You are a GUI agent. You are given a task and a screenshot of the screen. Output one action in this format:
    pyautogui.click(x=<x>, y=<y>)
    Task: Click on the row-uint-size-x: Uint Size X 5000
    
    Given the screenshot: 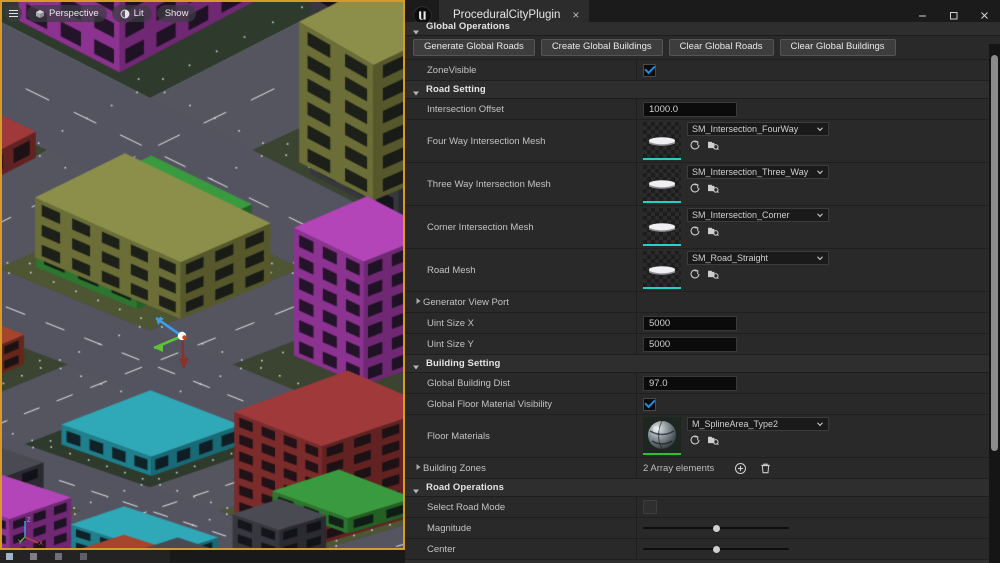 What is the action you would take?
    pyautogui.click(x=702, y=323)
    